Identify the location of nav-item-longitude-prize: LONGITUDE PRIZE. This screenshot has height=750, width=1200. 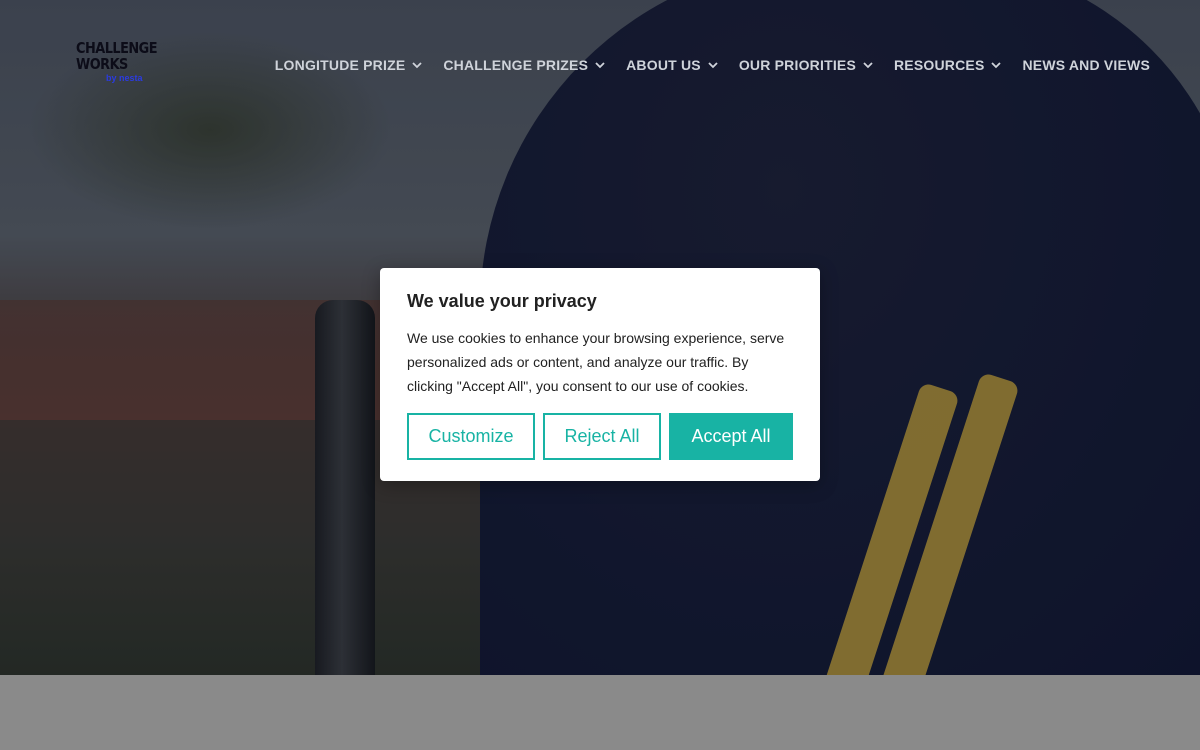
(349, 65).